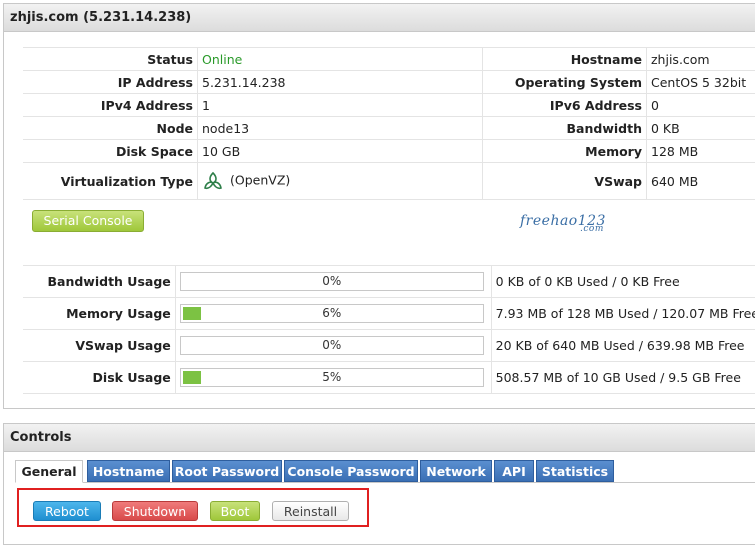 The image size is (755, 545). I want to click on bandwidth-usage-bar: 0%, so click(332, 281).